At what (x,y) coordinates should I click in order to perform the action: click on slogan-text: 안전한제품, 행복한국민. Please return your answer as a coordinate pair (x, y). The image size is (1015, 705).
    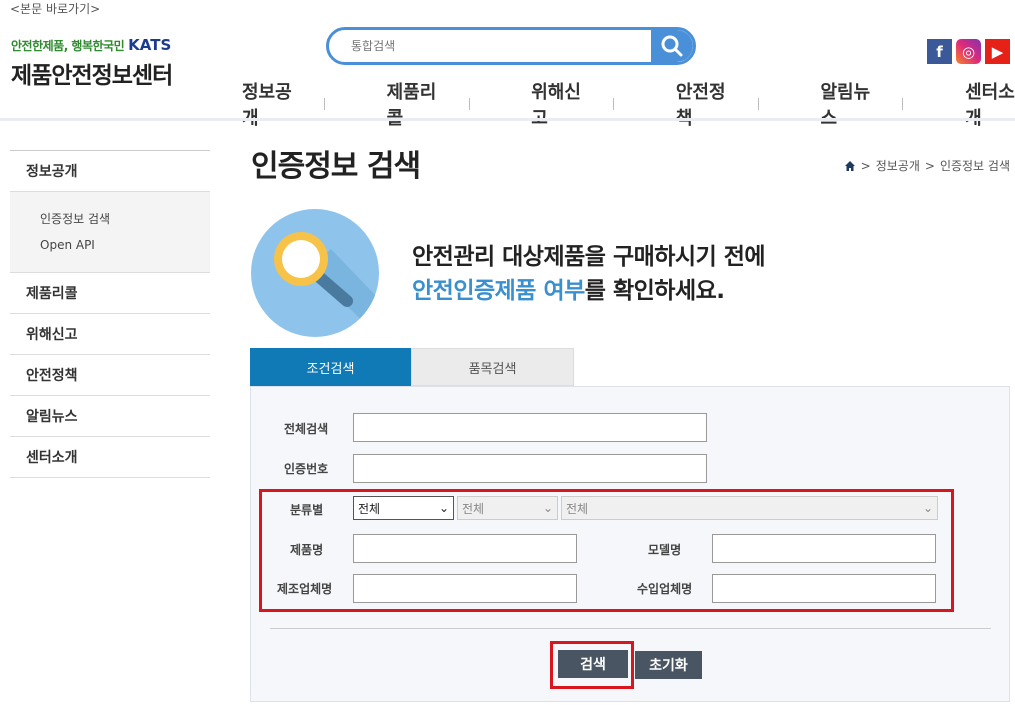
    Looking at the image, I should click on (68, 45).